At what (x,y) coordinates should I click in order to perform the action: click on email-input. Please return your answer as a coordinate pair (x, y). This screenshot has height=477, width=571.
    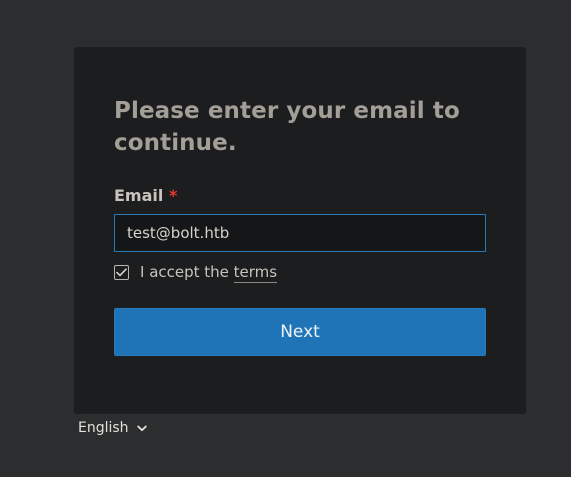
    Looking at the image, I should click on (300, 233).